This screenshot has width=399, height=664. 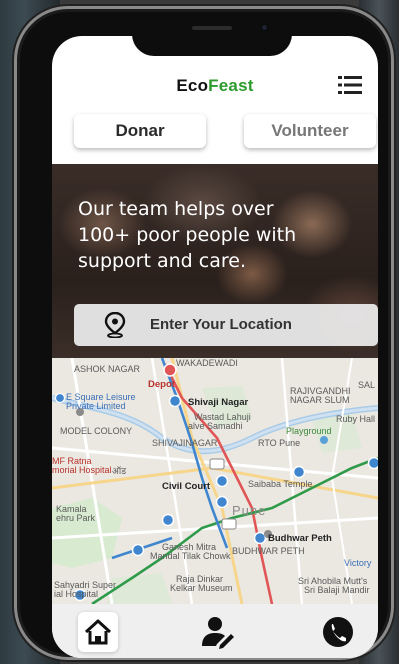 What do you see at coordinates (357, 419) in the screenshot?
I see `map-label-ruby-hall: Ruby Hall C` at bounding box center [357, 419].